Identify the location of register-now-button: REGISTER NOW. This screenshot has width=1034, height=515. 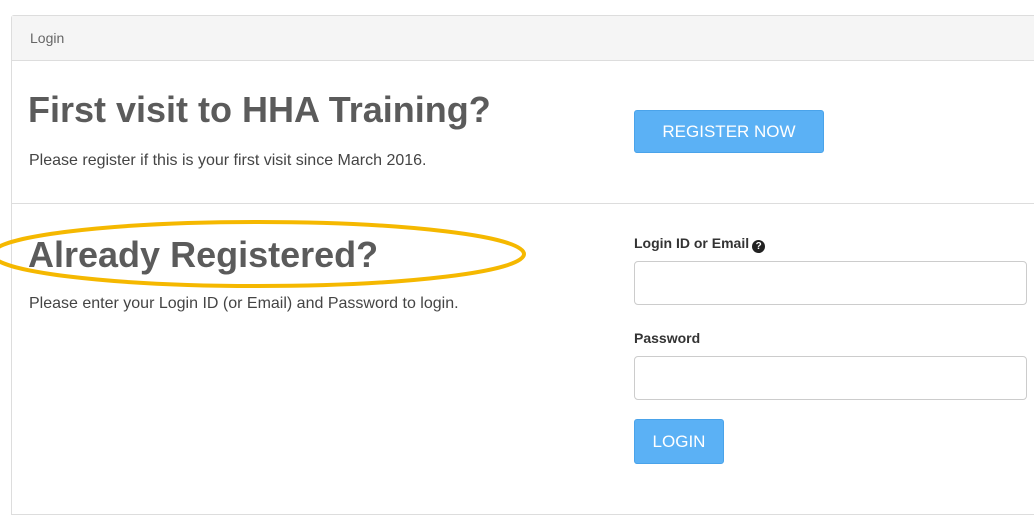
(729, 131).